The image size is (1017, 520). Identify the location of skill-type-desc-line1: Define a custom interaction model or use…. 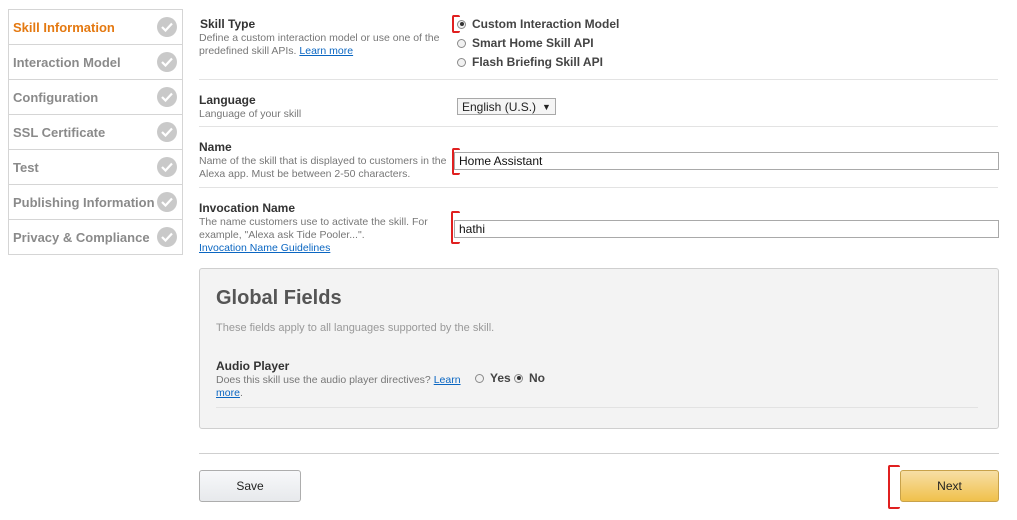
(319, 38).